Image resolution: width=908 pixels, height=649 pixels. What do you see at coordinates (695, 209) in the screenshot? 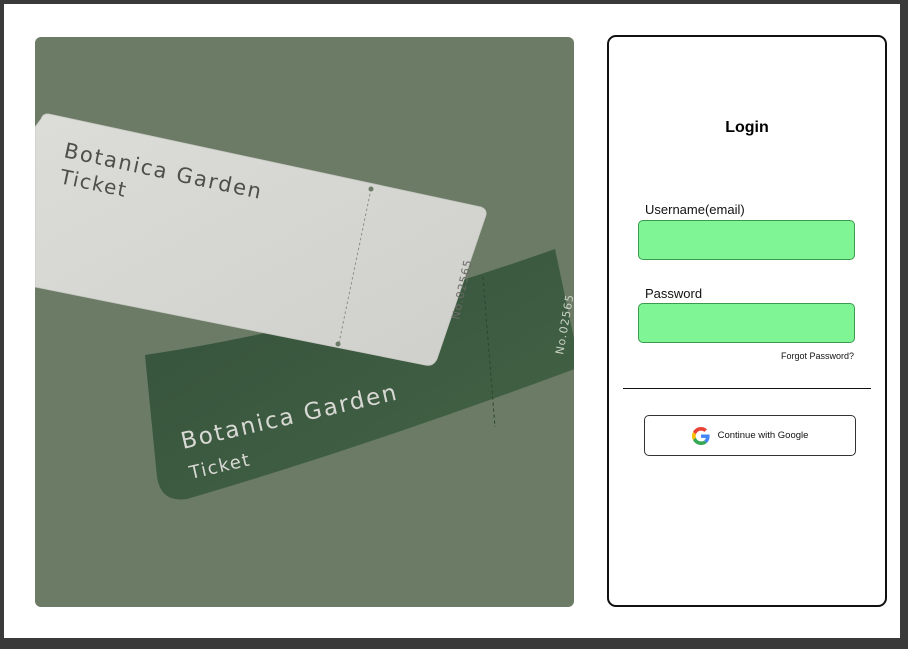
I see `username-label: Username(email)` at bounding box center [695, 209].